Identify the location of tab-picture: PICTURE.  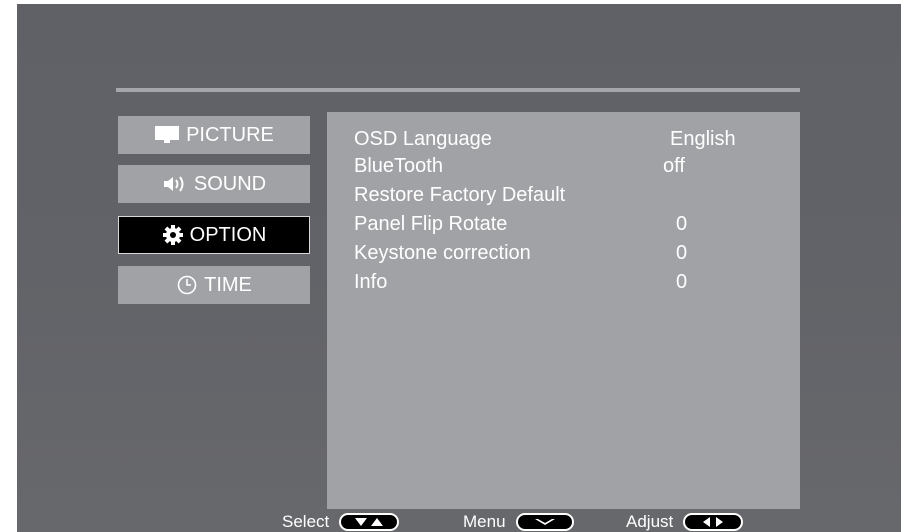
(214, 135).